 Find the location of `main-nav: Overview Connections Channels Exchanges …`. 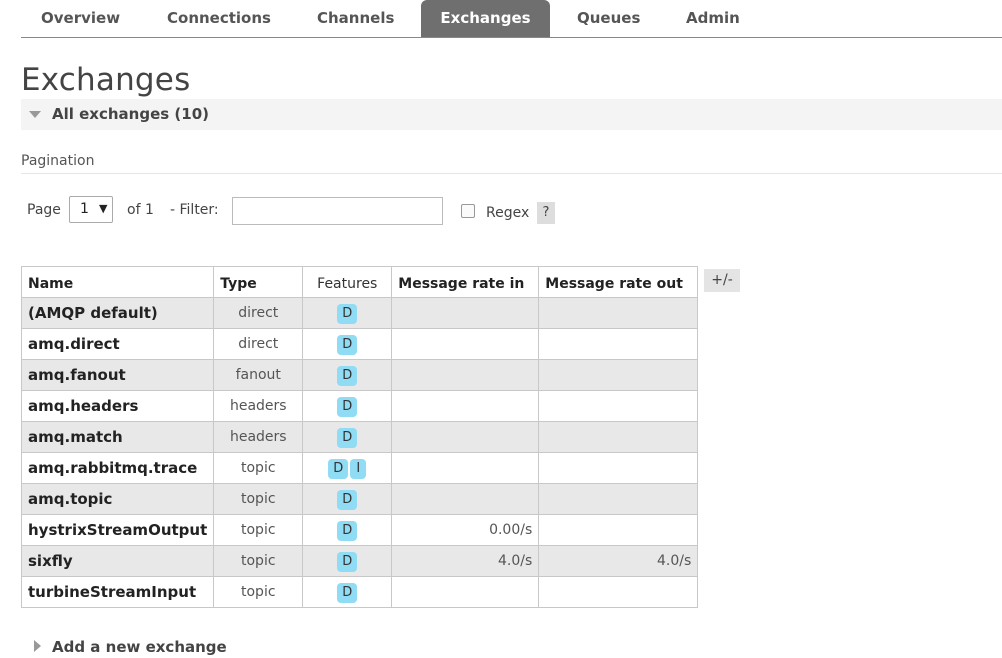

main-nav: Overview Connections Channels Exchanges … is located at coordinates (511, 19).